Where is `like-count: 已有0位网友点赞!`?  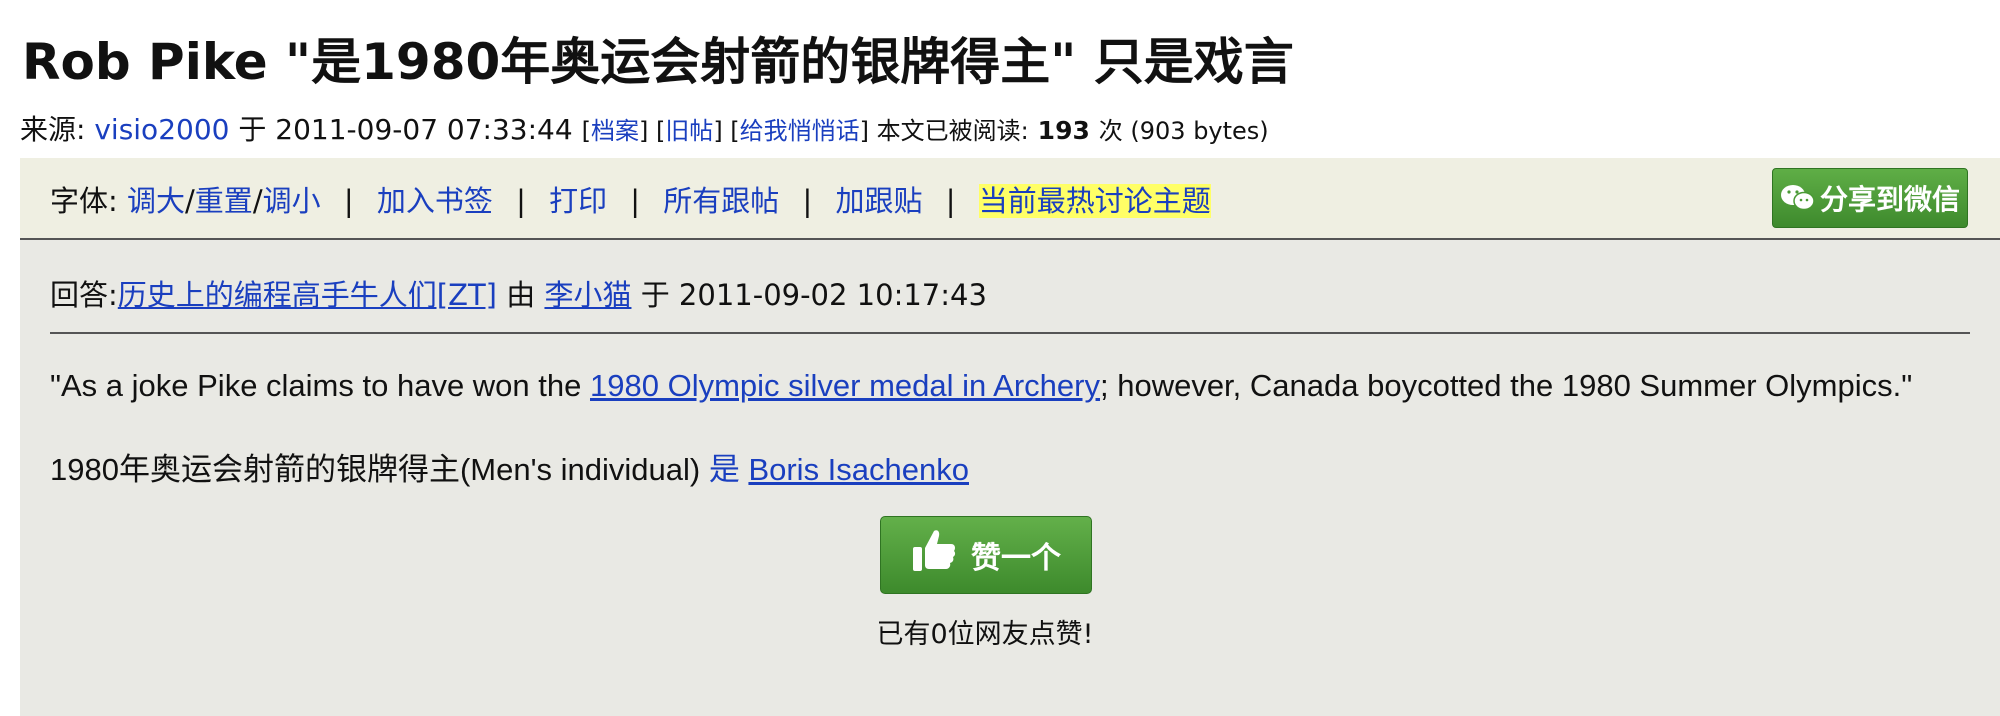
like-count: 已有0位网友点赞! is located at coordinates (985, 634).